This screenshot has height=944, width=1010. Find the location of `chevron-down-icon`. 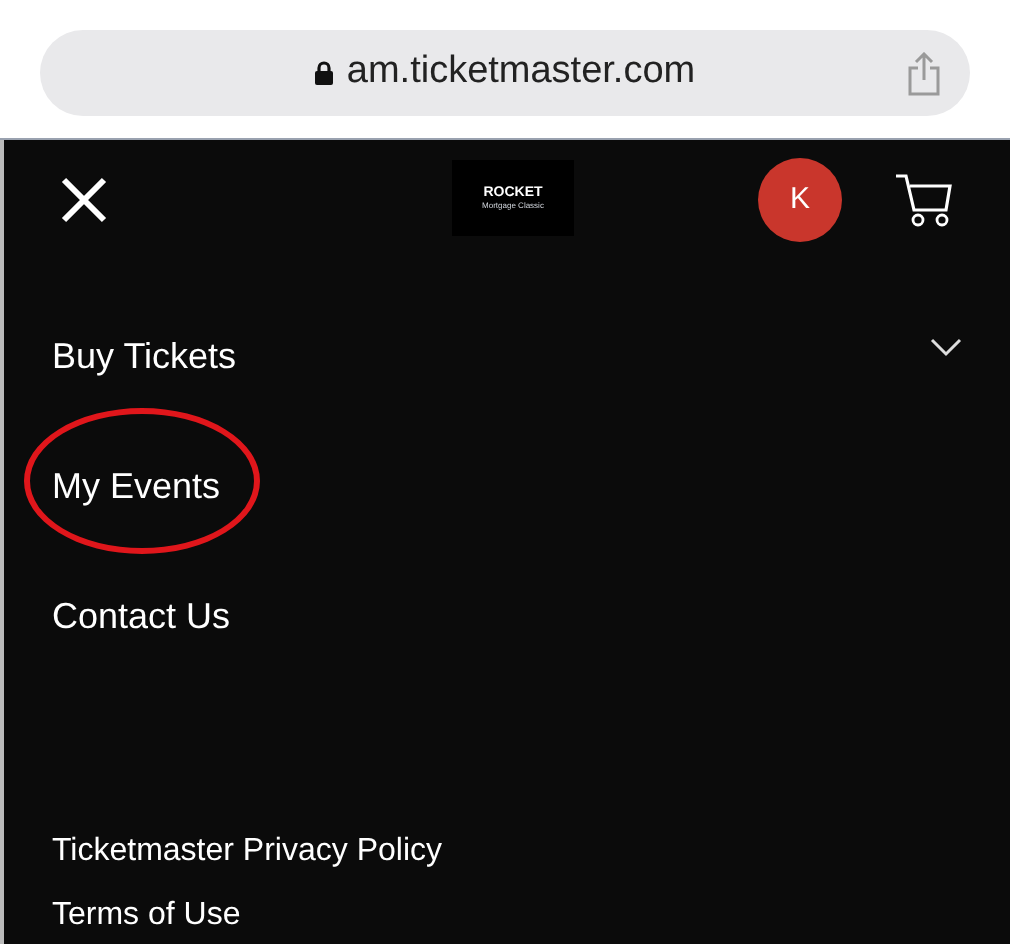

chevron-down-icon is located at coordinates (946, 348).